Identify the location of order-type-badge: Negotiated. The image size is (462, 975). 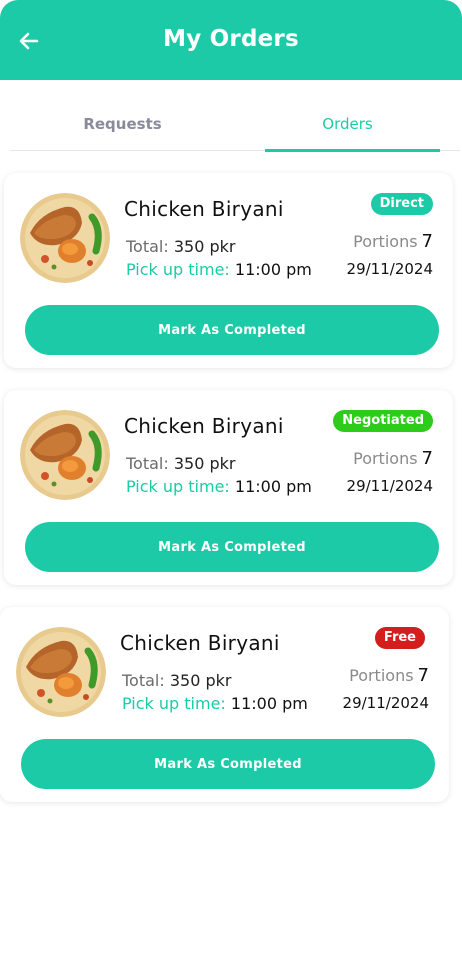
(383, 421).